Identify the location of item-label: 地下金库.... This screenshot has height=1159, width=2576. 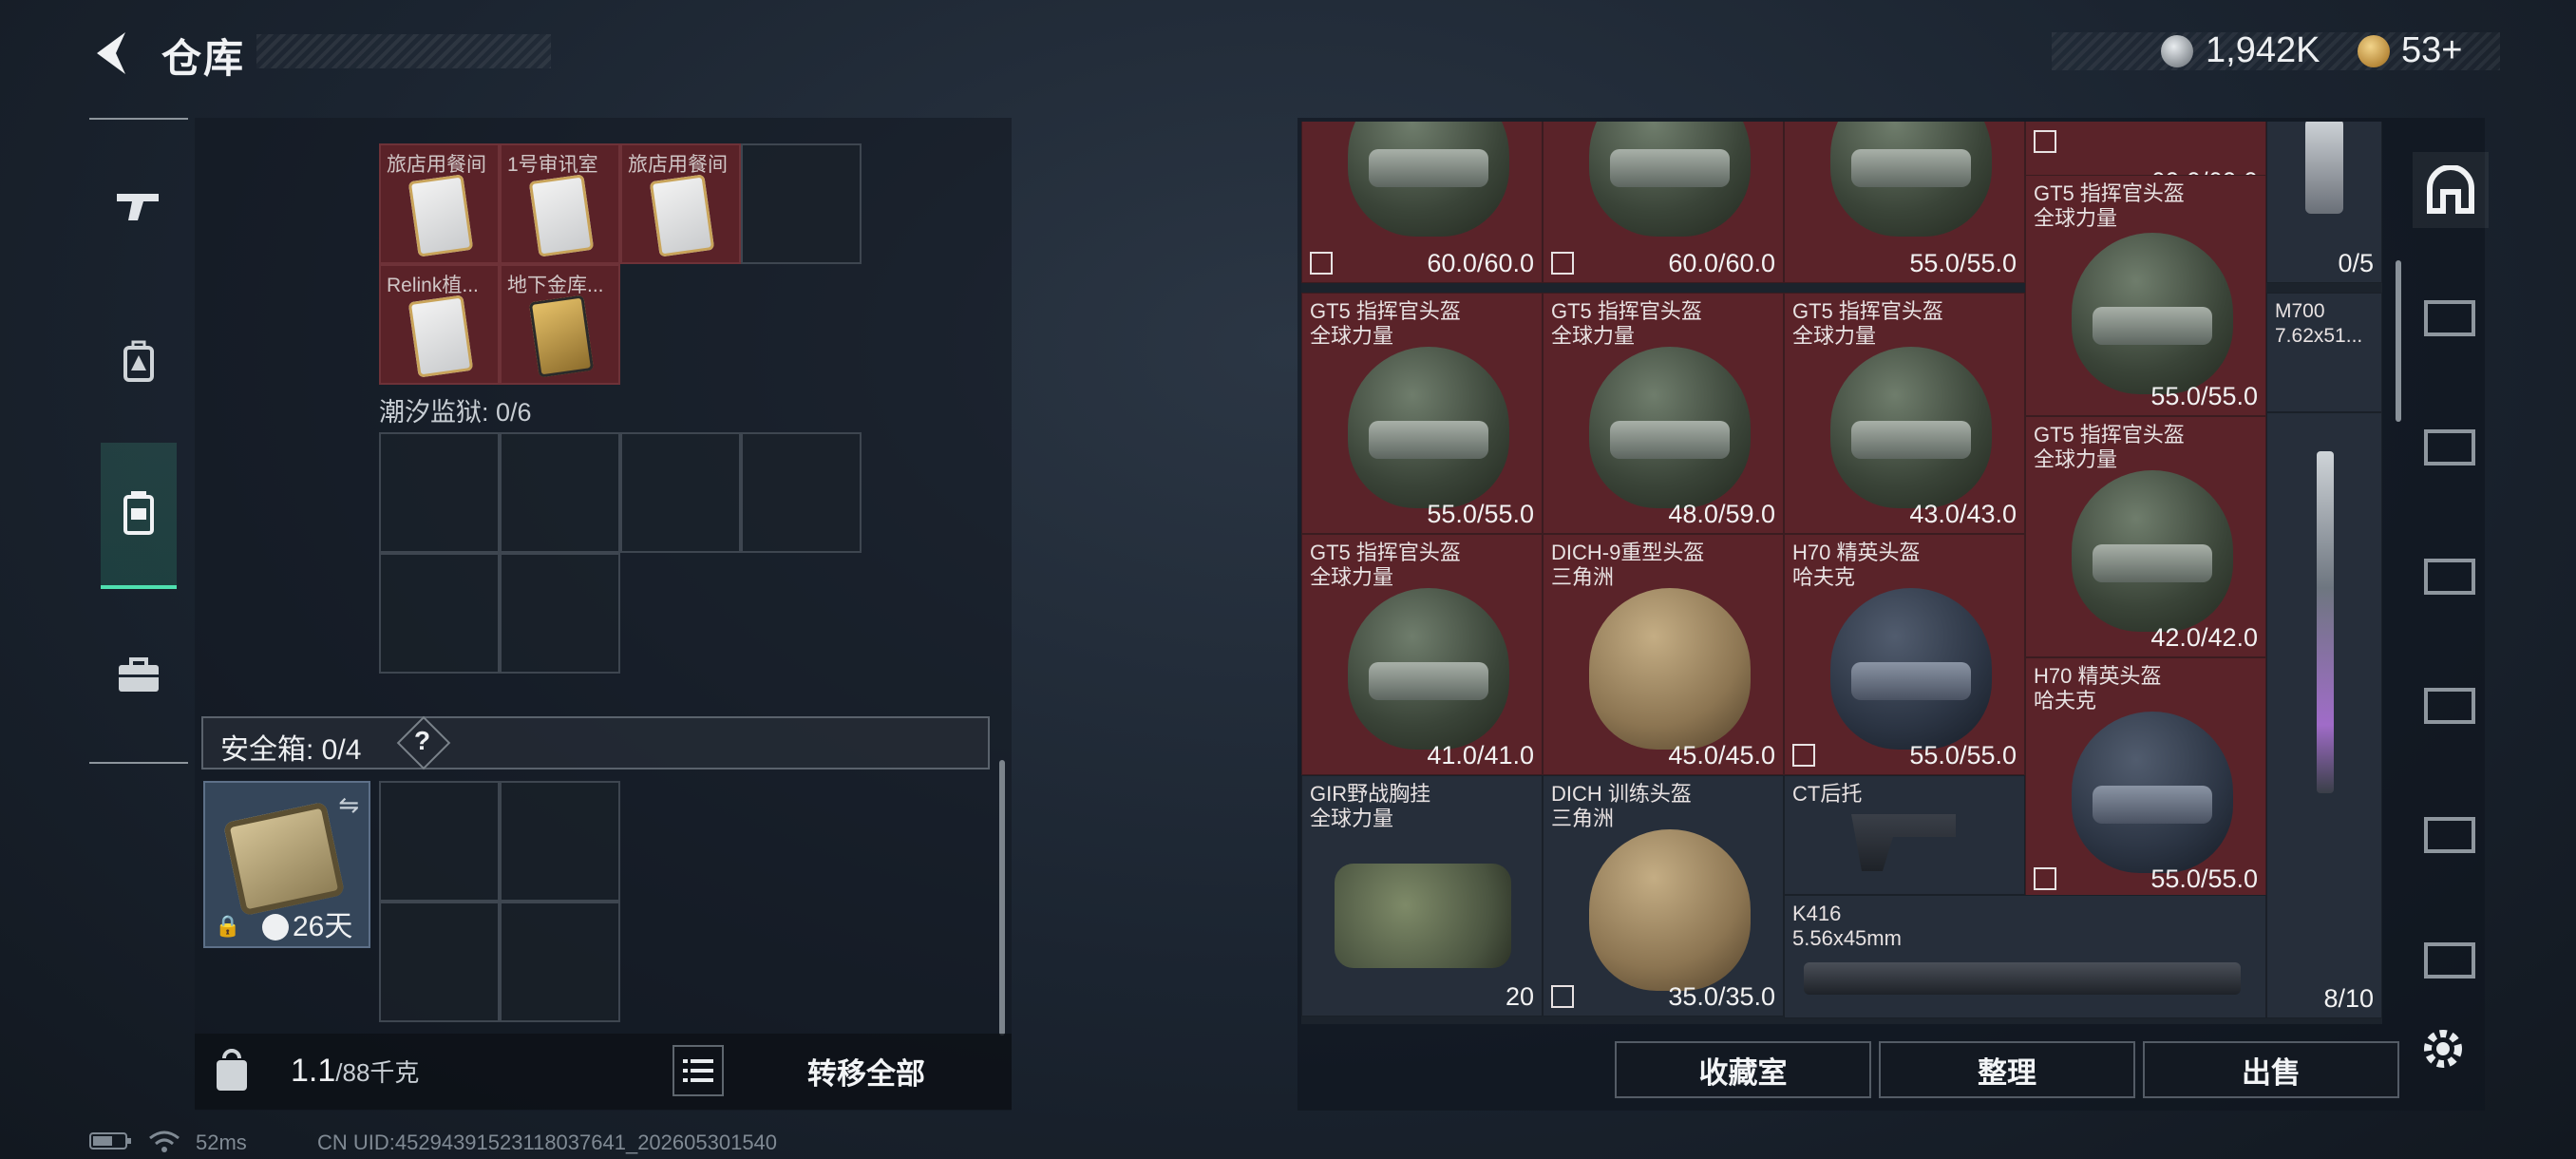
(555, 285).